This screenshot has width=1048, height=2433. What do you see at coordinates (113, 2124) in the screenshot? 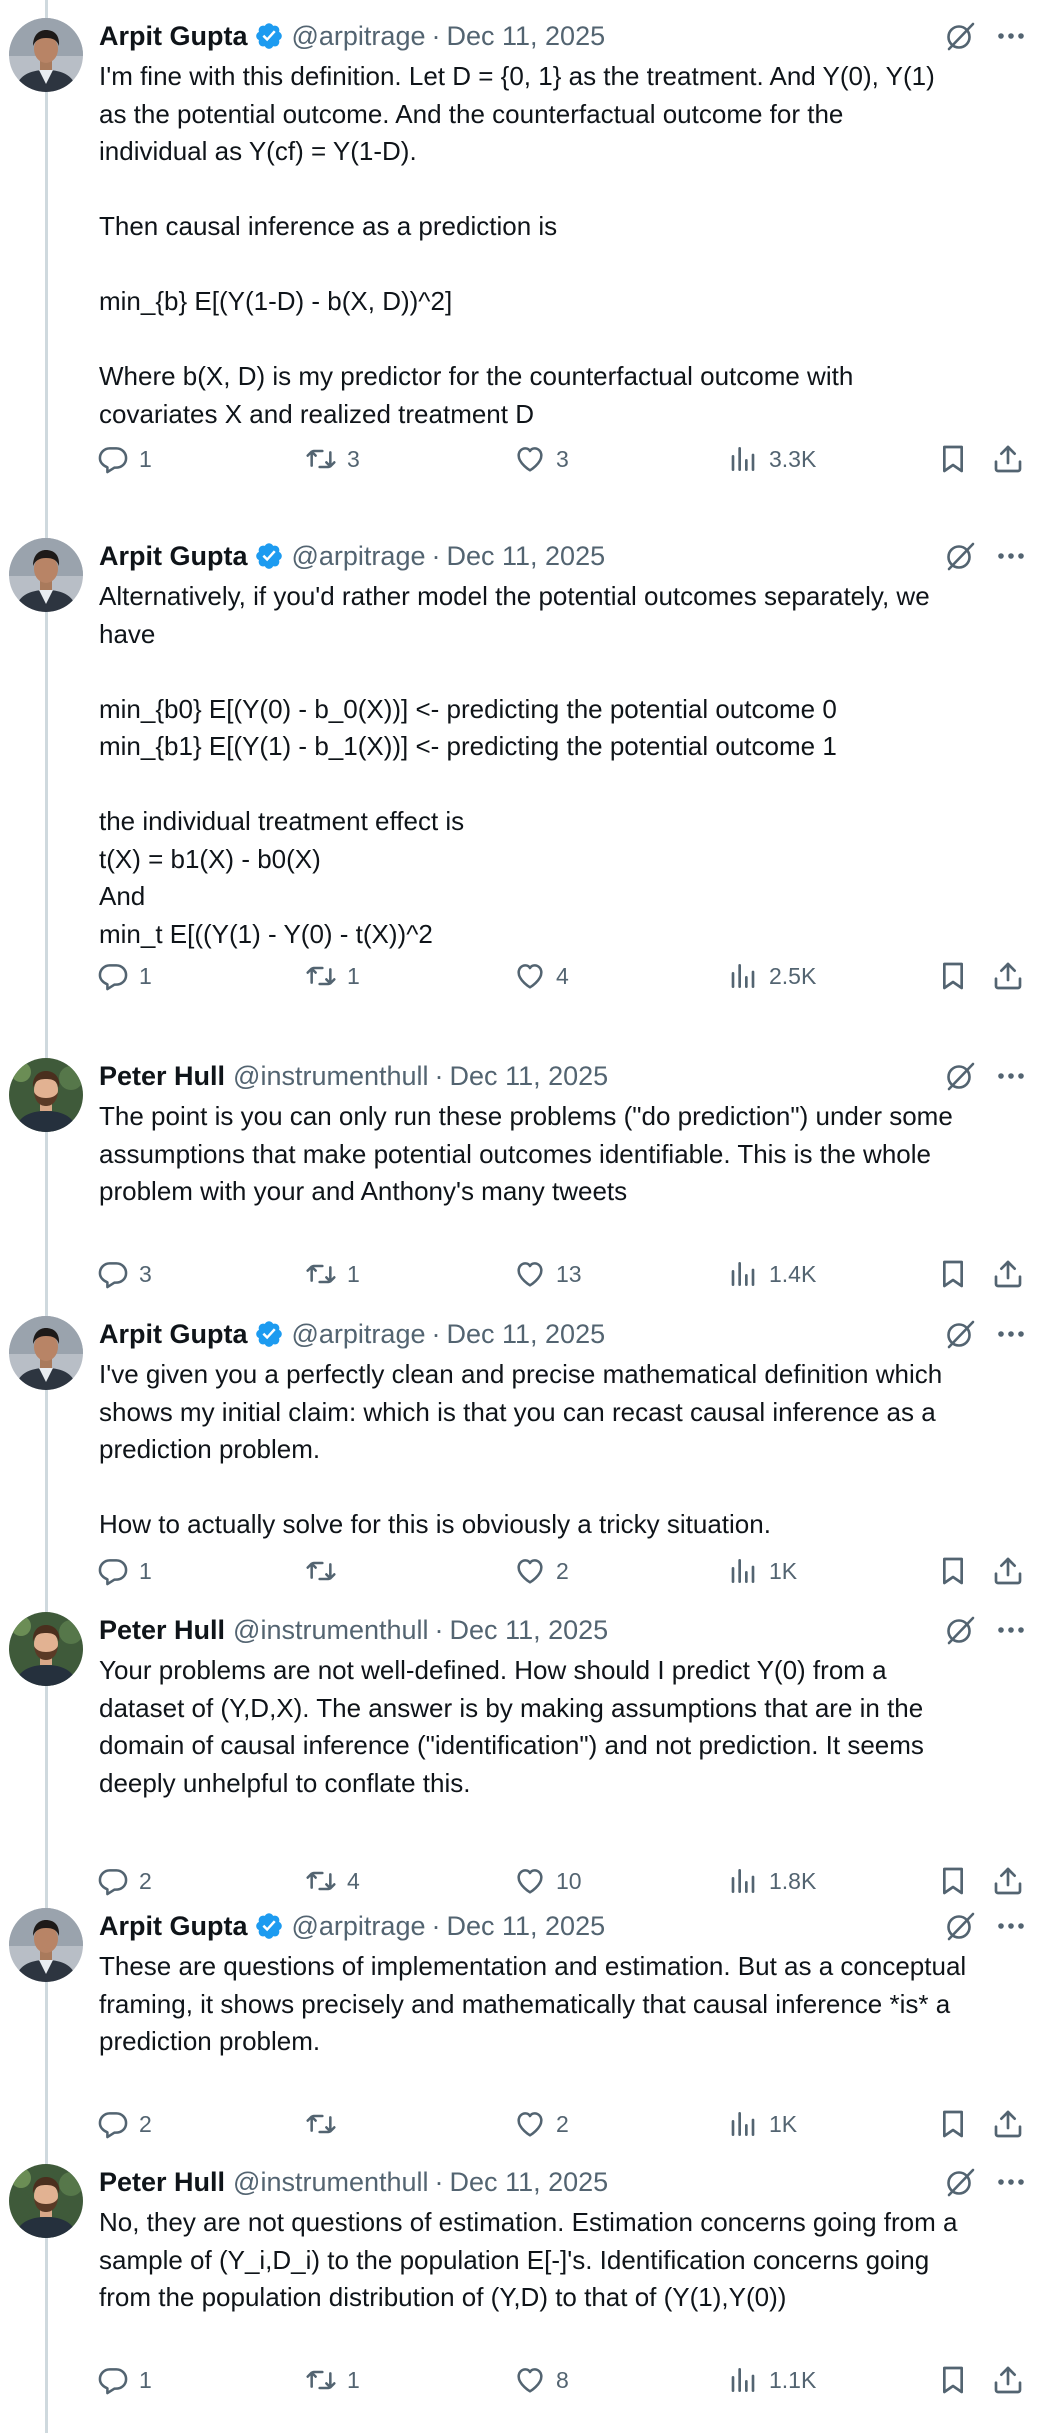
I see `reply-icon` at bounding box center [113, 2124].